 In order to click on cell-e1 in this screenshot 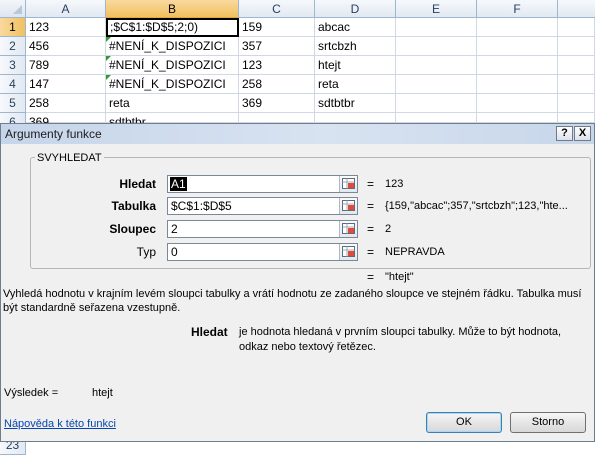, I will do `click(436, 27)`.